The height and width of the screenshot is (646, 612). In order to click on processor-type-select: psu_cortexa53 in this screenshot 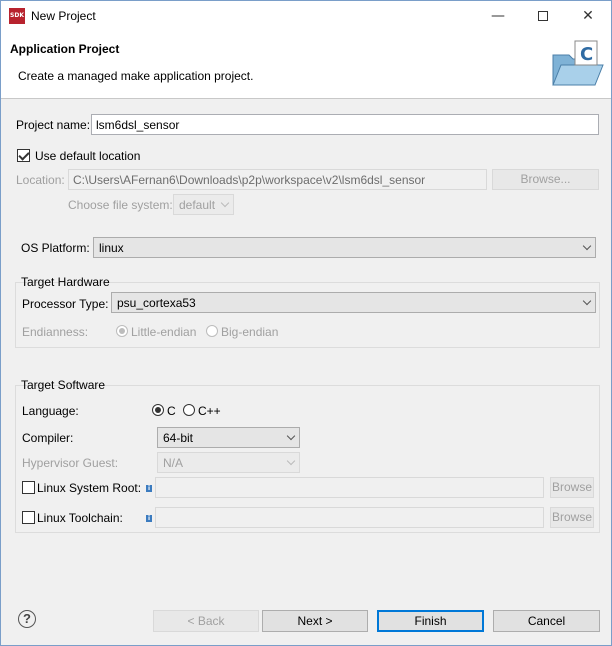, I will do `click(353, 302)`.